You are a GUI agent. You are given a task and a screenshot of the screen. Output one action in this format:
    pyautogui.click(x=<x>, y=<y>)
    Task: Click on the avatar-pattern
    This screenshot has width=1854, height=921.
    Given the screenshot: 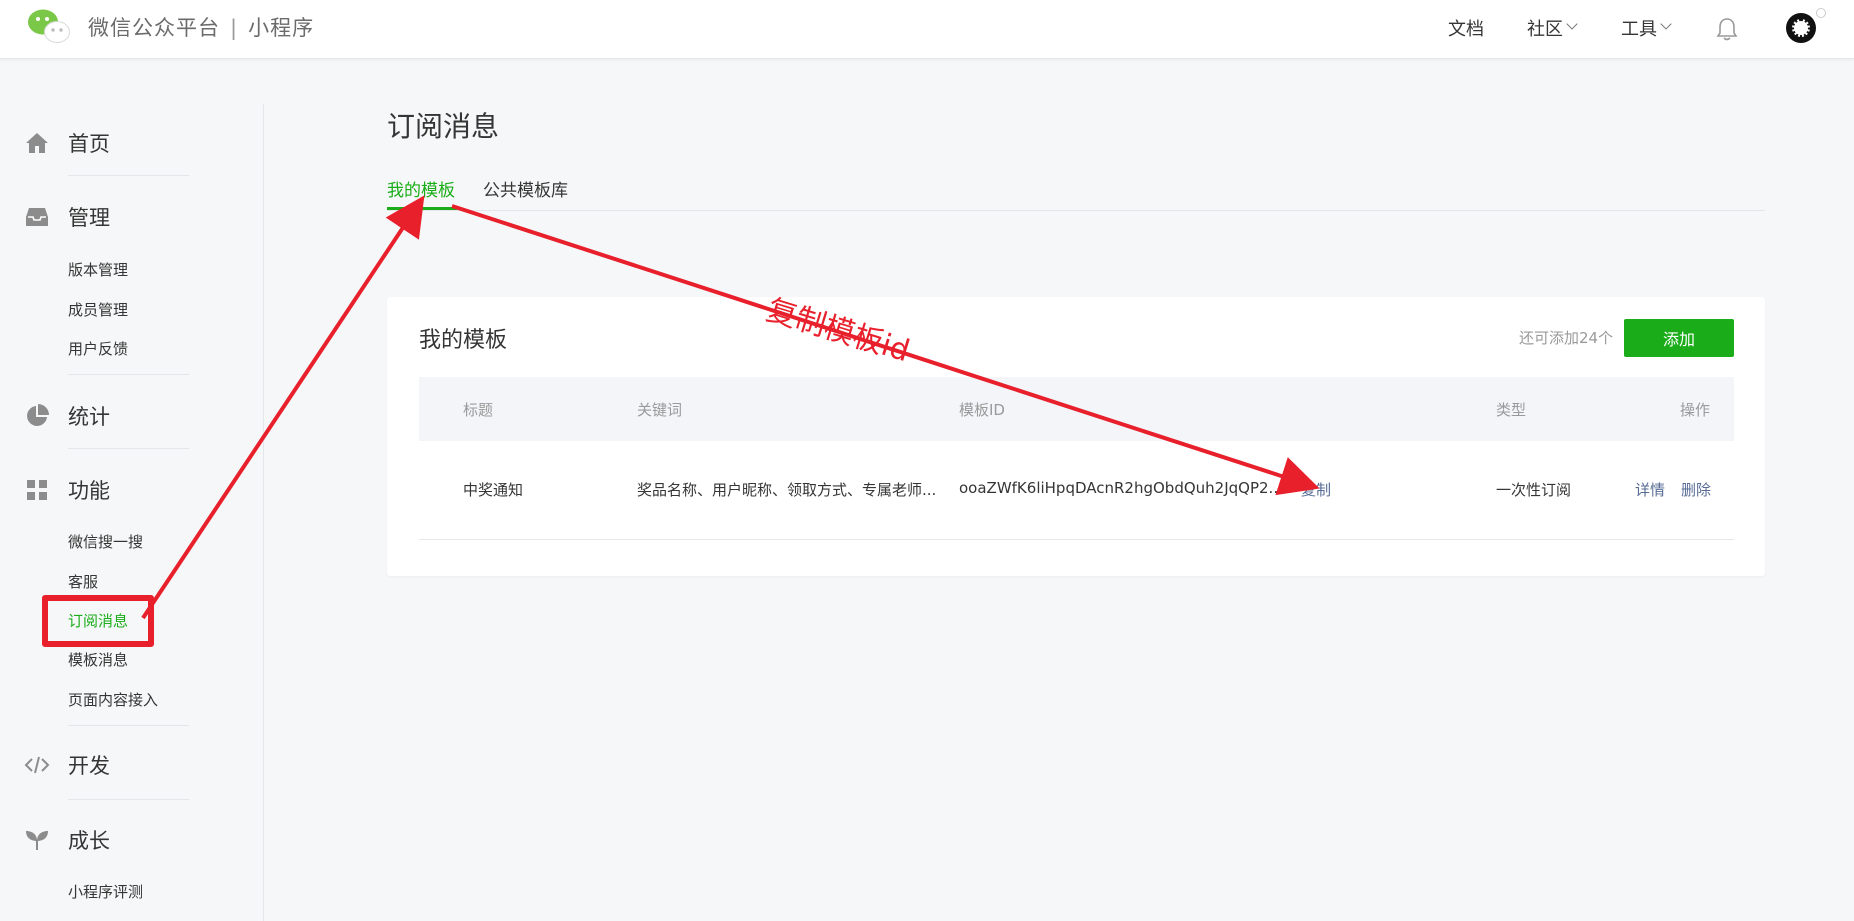 What is the action you would take?
    pyautogui.click(x=1801, y=28)
    